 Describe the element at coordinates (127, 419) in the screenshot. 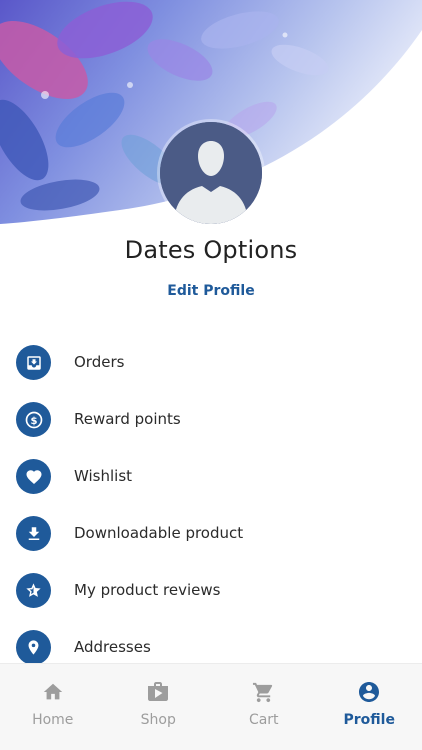

I see `menu-item-label: Reward points` at that location.